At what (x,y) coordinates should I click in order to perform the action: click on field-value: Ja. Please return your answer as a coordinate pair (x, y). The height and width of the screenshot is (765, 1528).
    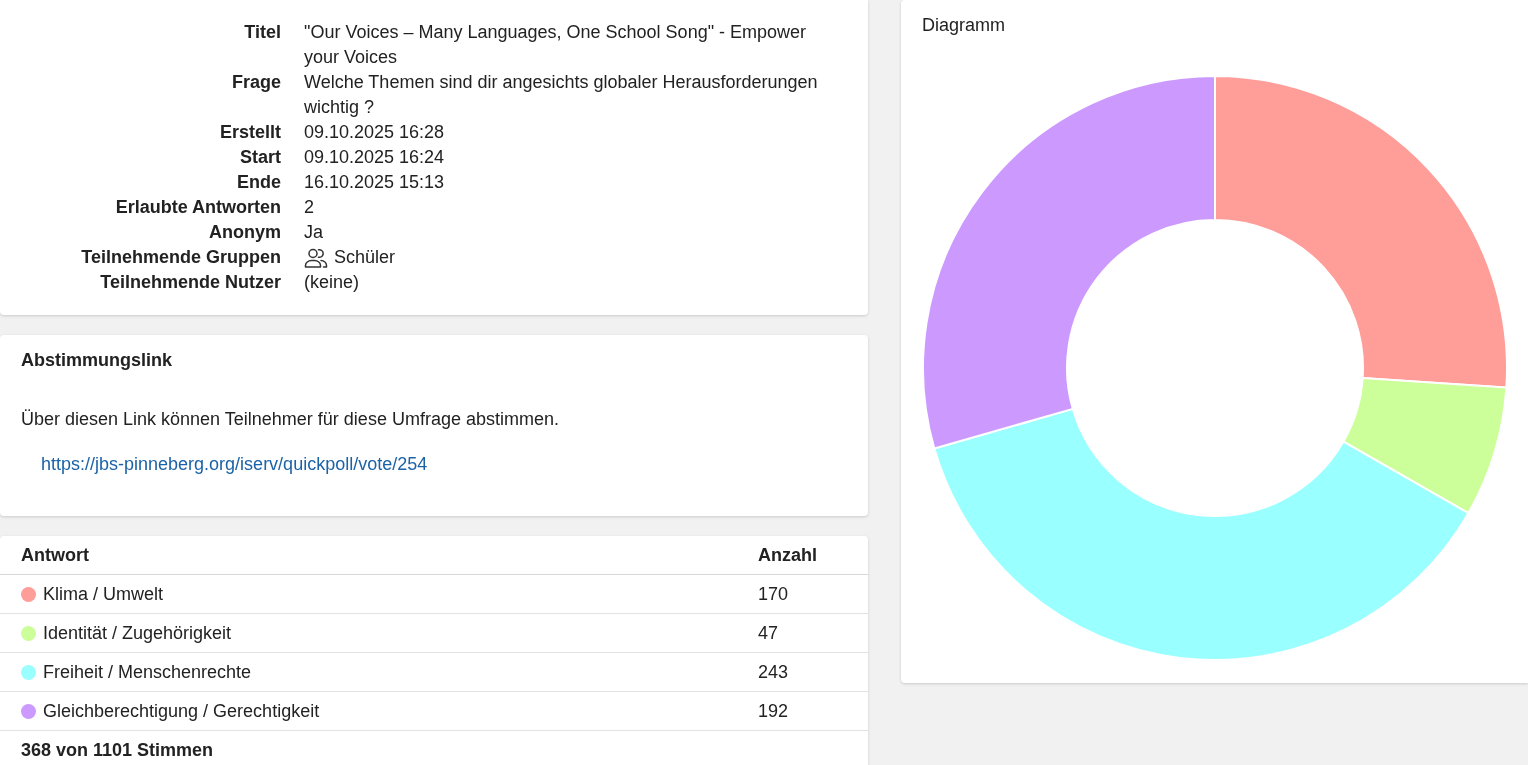
    Looking at the image, I should click on (314, 232).